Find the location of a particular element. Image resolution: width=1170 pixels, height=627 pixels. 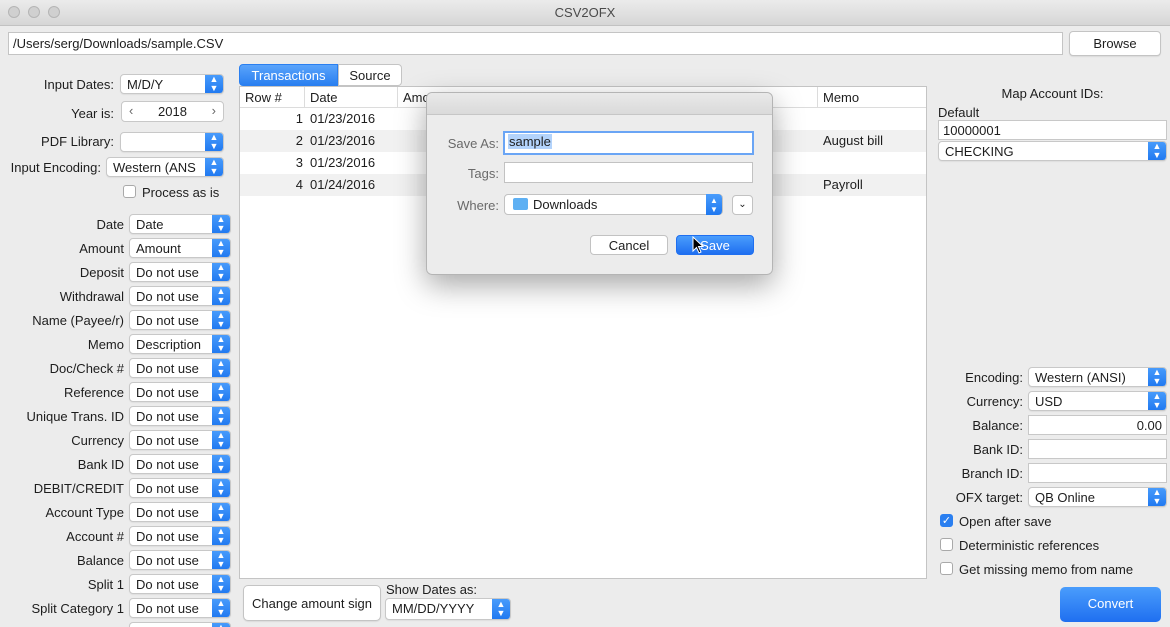

branch-id-input is located at coordinates (1097, 473).